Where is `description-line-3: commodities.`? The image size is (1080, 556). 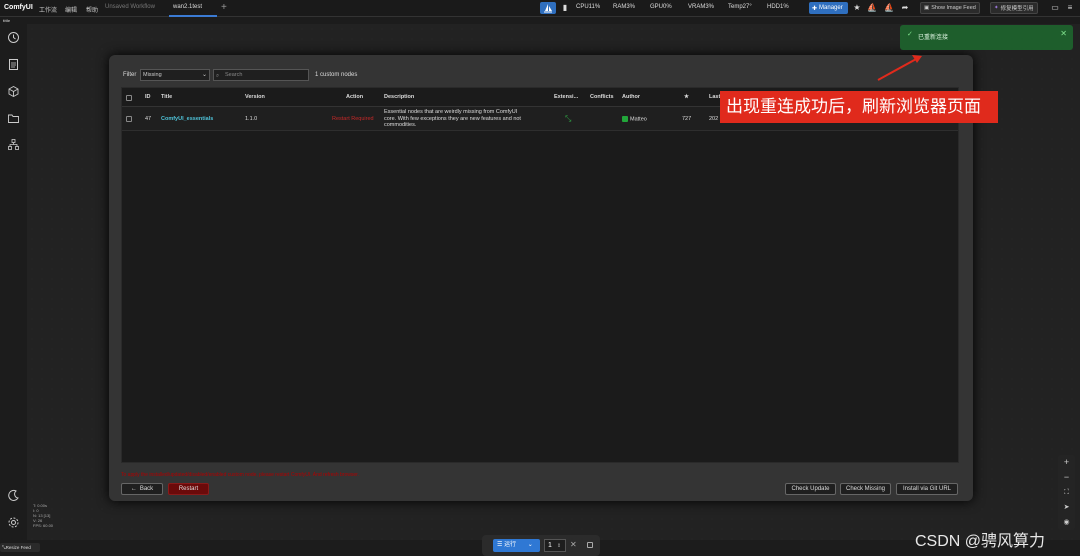
description-line-3: commodities. is located at coordinates (400, 125).